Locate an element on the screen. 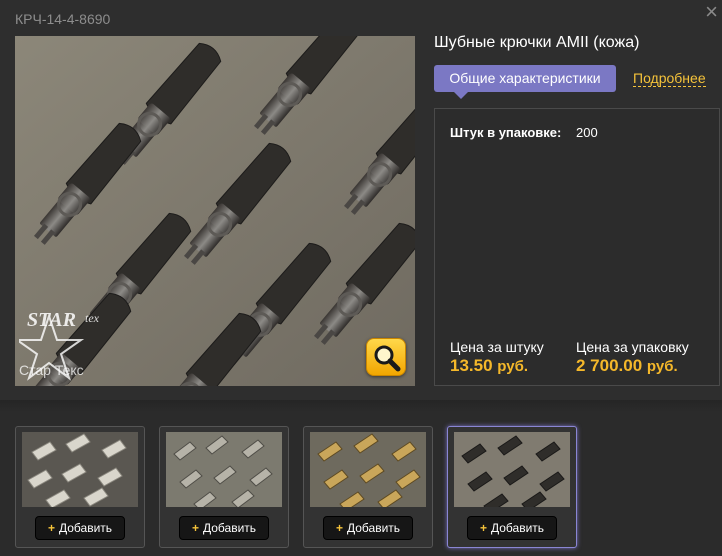 Image resolution: width=722 pixels, height=556 pixels. zoom-button is located at coordinates (386, 357).